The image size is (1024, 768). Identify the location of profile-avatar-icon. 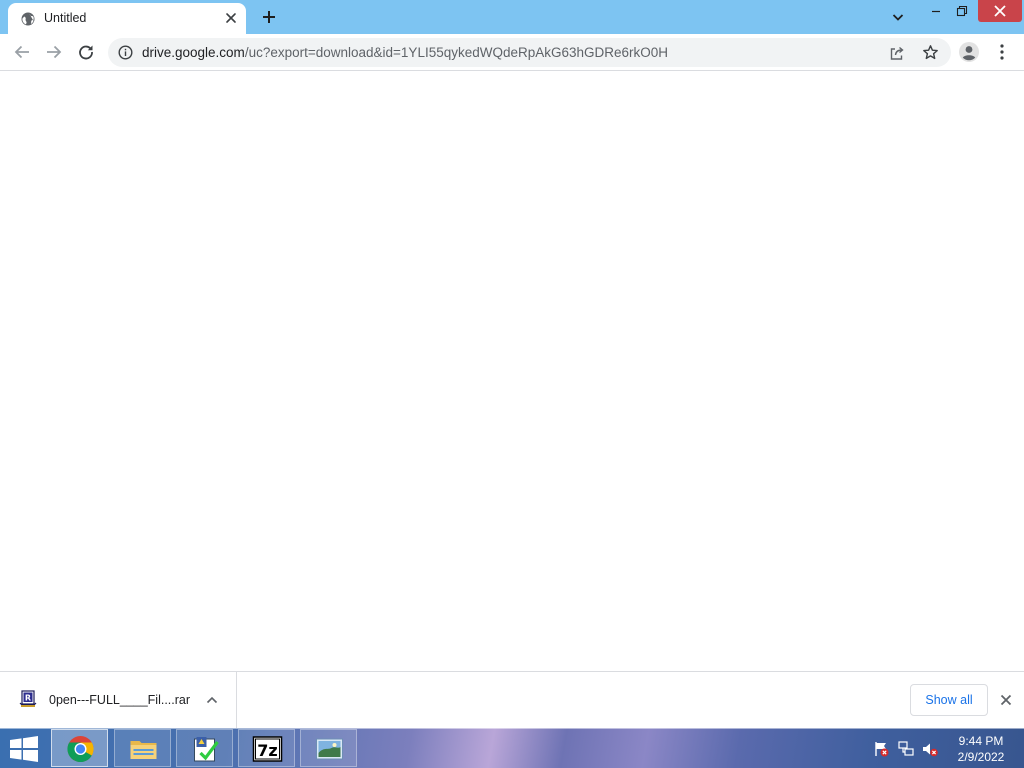
(969, 52).